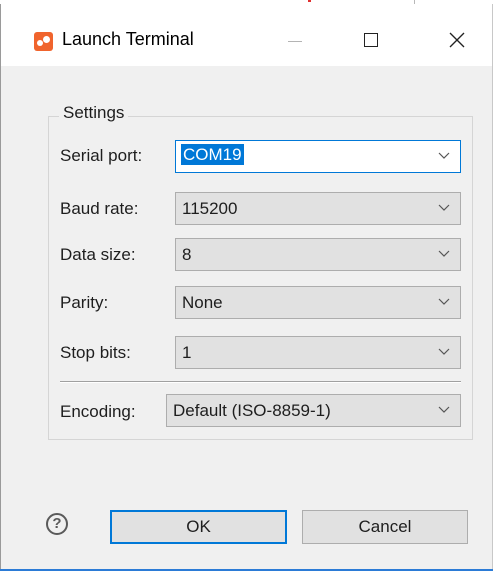  Describe the element at coordinates (246, 574) in the screenshot. I see `window-bottom-margin` at that location.